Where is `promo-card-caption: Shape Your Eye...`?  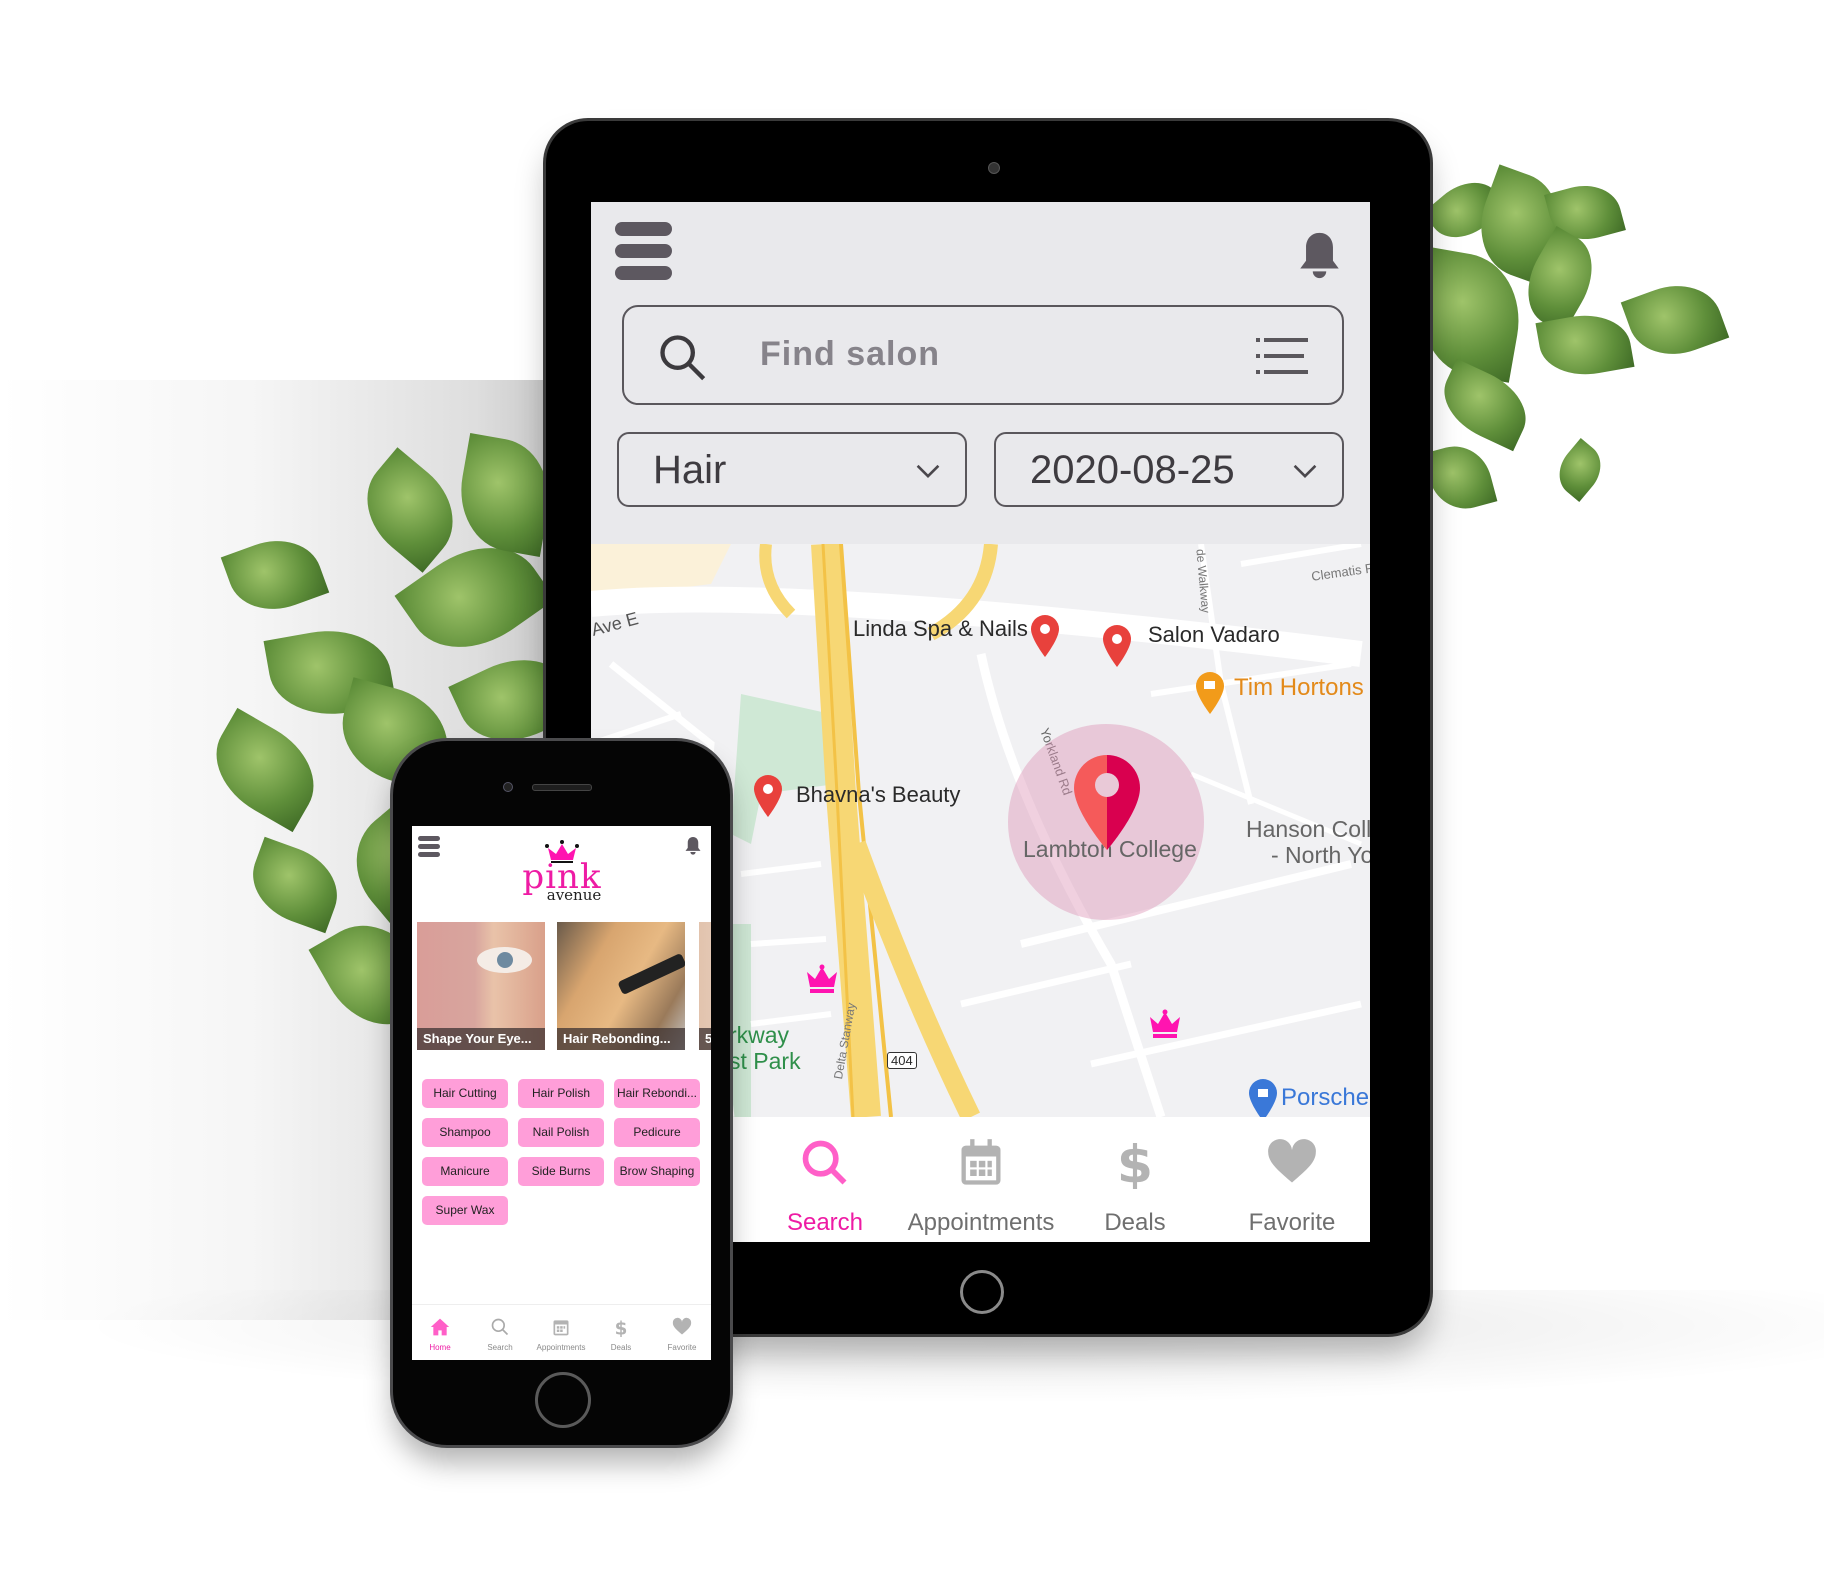 promo-card-caption: Shape Your Eye... is located at coordinates (481, 1039).